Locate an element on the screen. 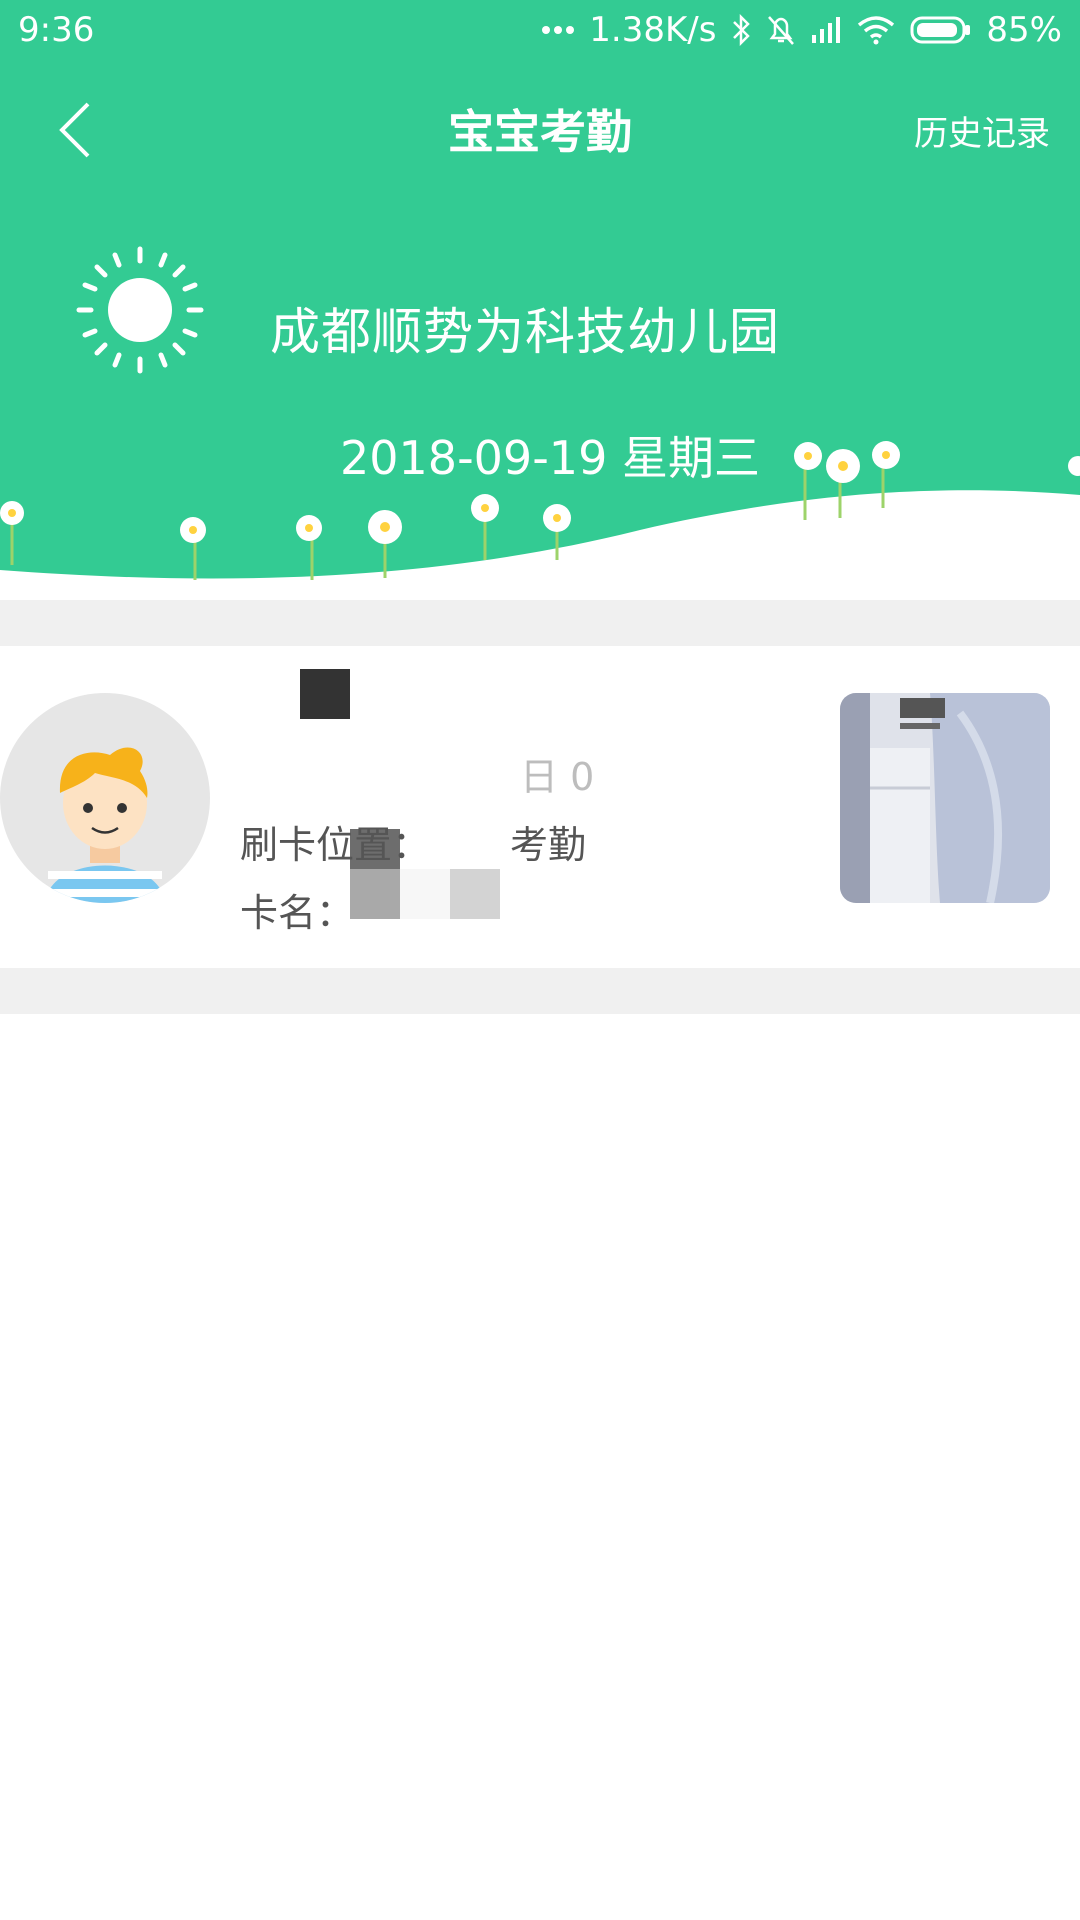 The height and width of the screenshot is (1920, 1080). camera-snapshot-image is located at coordinates (945, 798).